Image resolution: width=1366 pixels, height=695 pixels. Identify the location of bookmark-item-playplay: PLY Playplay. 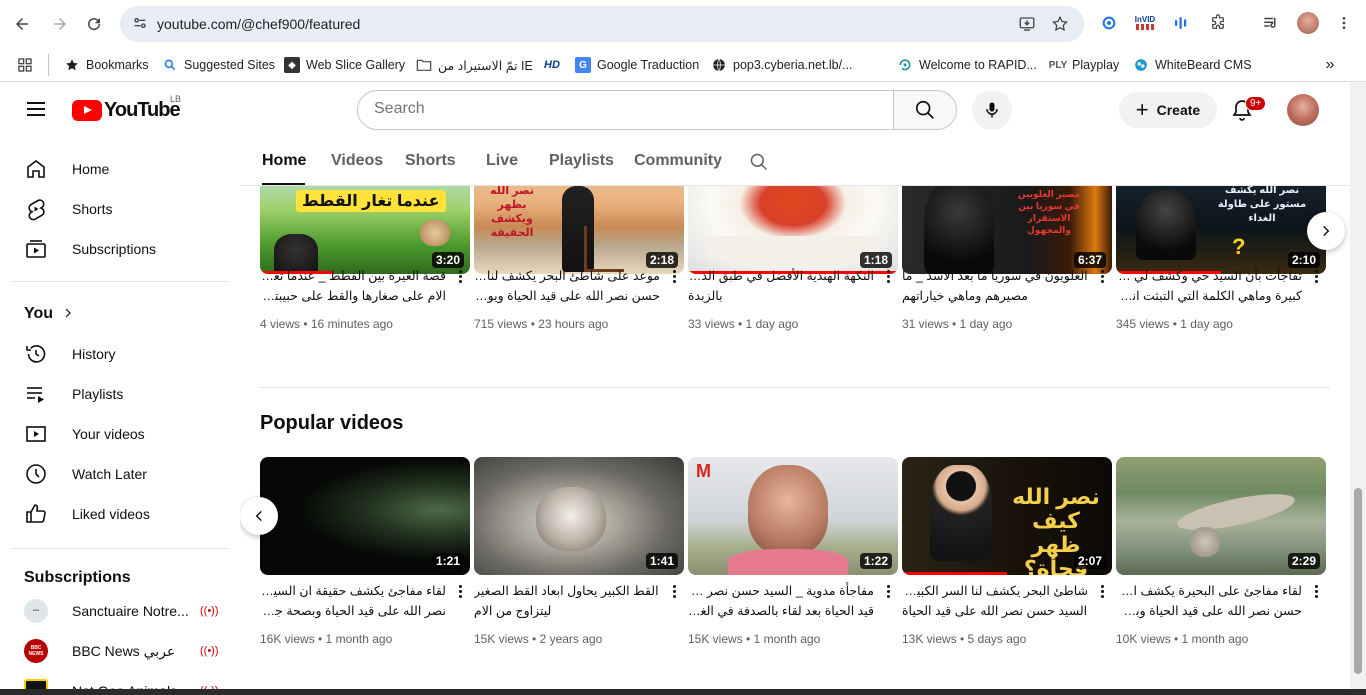
(1084, 65).